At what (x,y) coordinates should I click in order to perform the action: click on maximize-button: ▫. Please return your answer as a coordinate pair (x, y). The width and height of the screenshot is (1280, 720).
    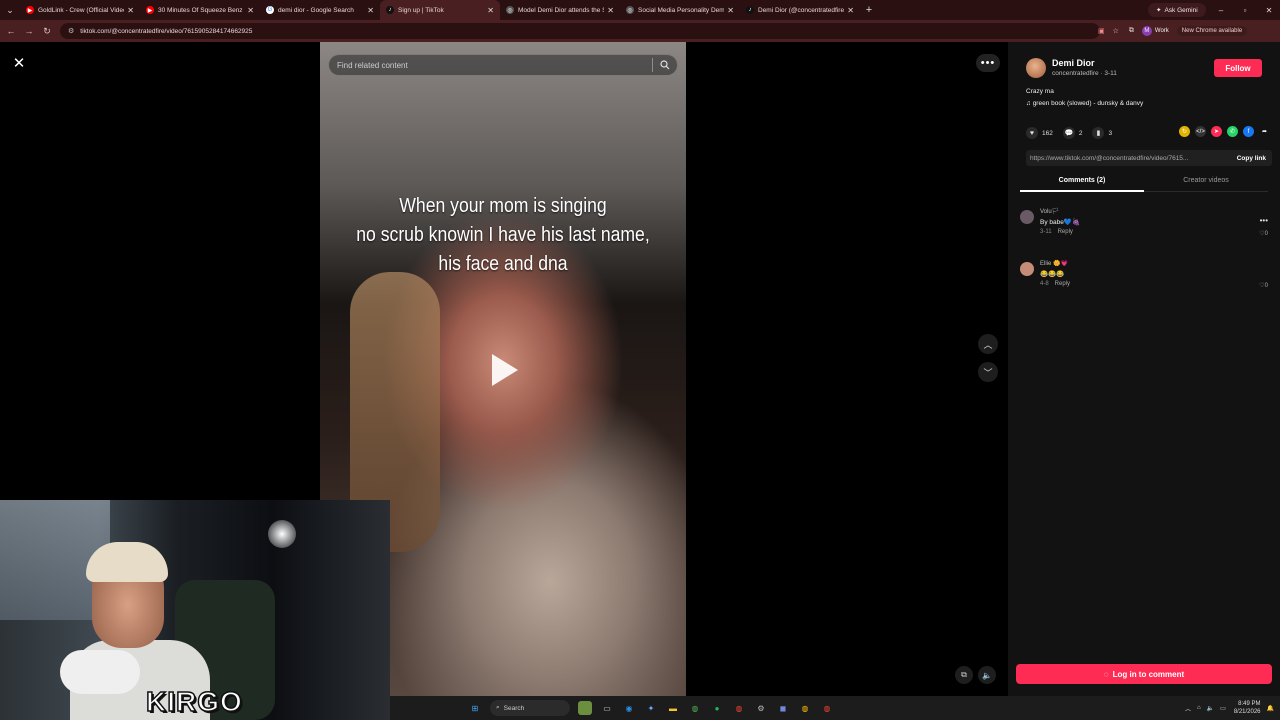
    Looking at the image, I should click on (1245, 10).